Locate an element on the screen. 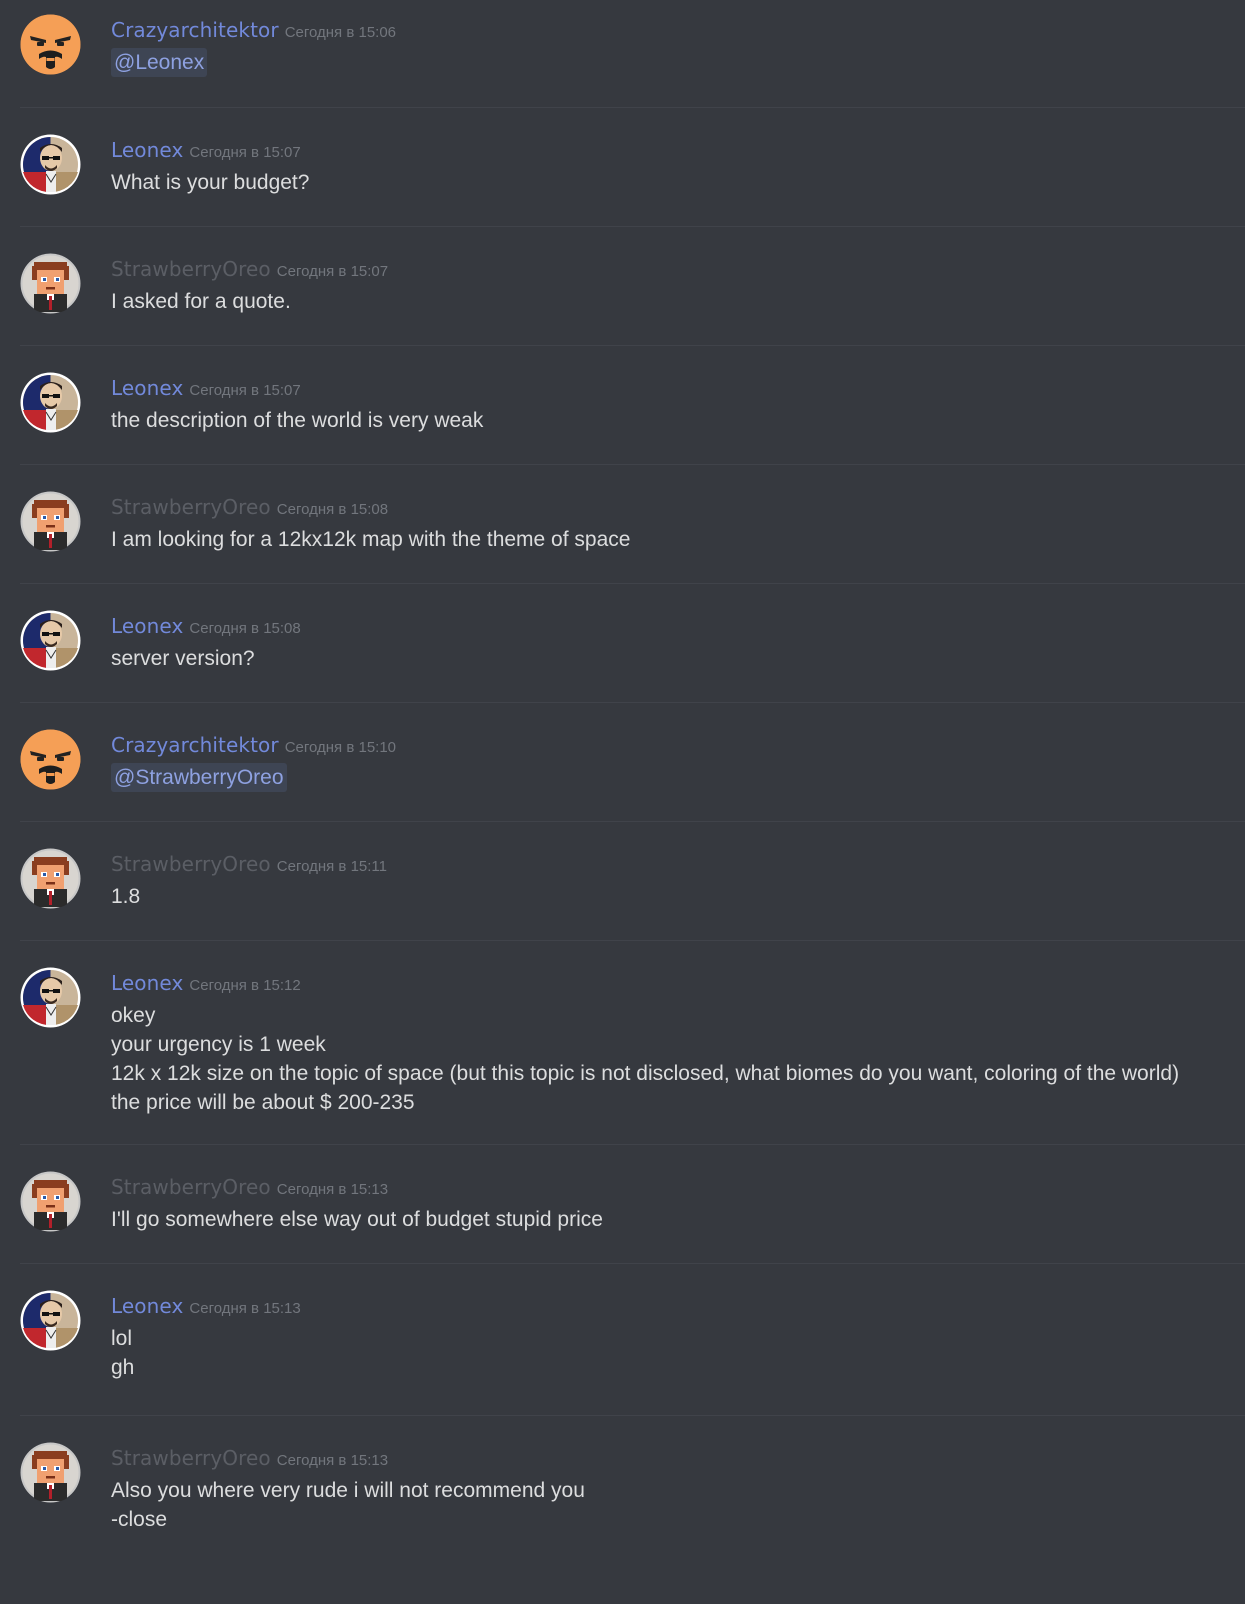 The width and height of the screenshot is (1245, 1604). message-header: Crazyarchitektor Сегодня в 15:10 is located at coordinates (253, 745).